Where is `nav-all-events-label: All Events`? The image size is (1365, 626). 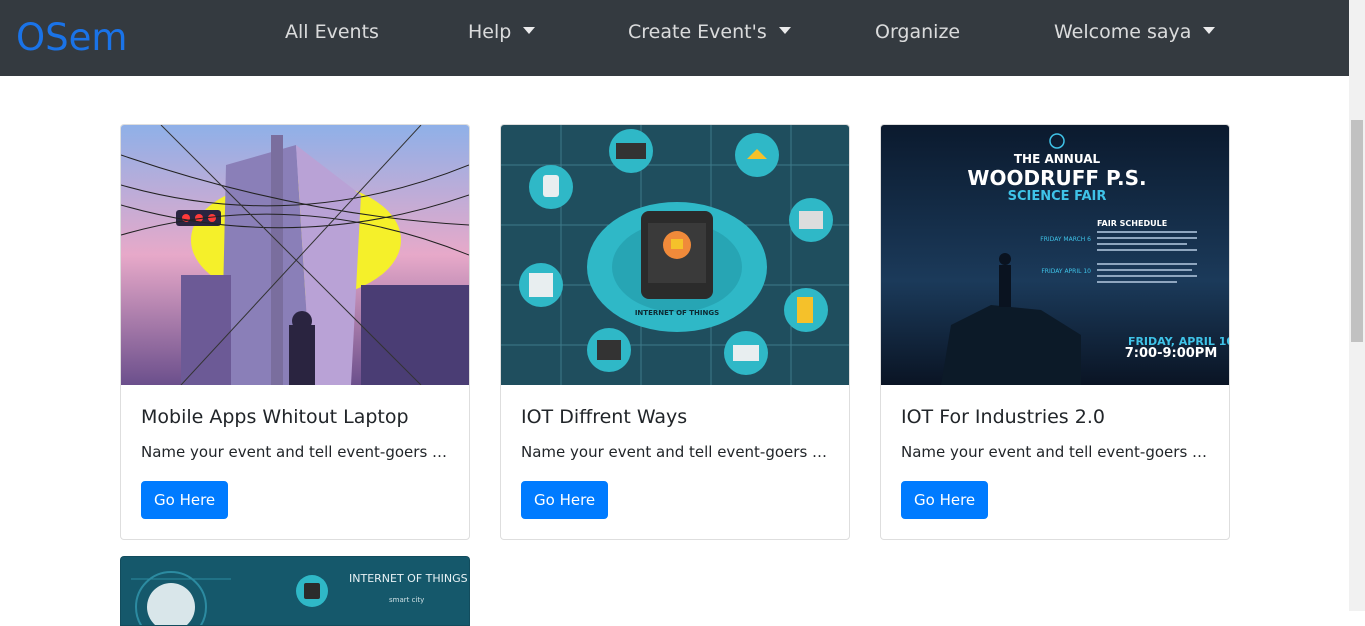 nav-all-events-label: All Events is located at coordinates (332, 32).